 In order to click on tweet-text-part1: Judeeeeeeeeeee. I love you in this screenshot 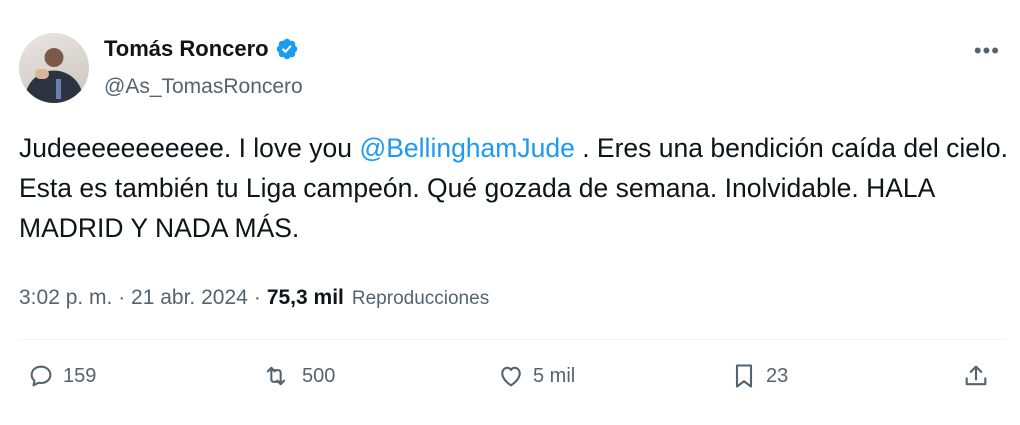, I will do `click(189, 148)`.